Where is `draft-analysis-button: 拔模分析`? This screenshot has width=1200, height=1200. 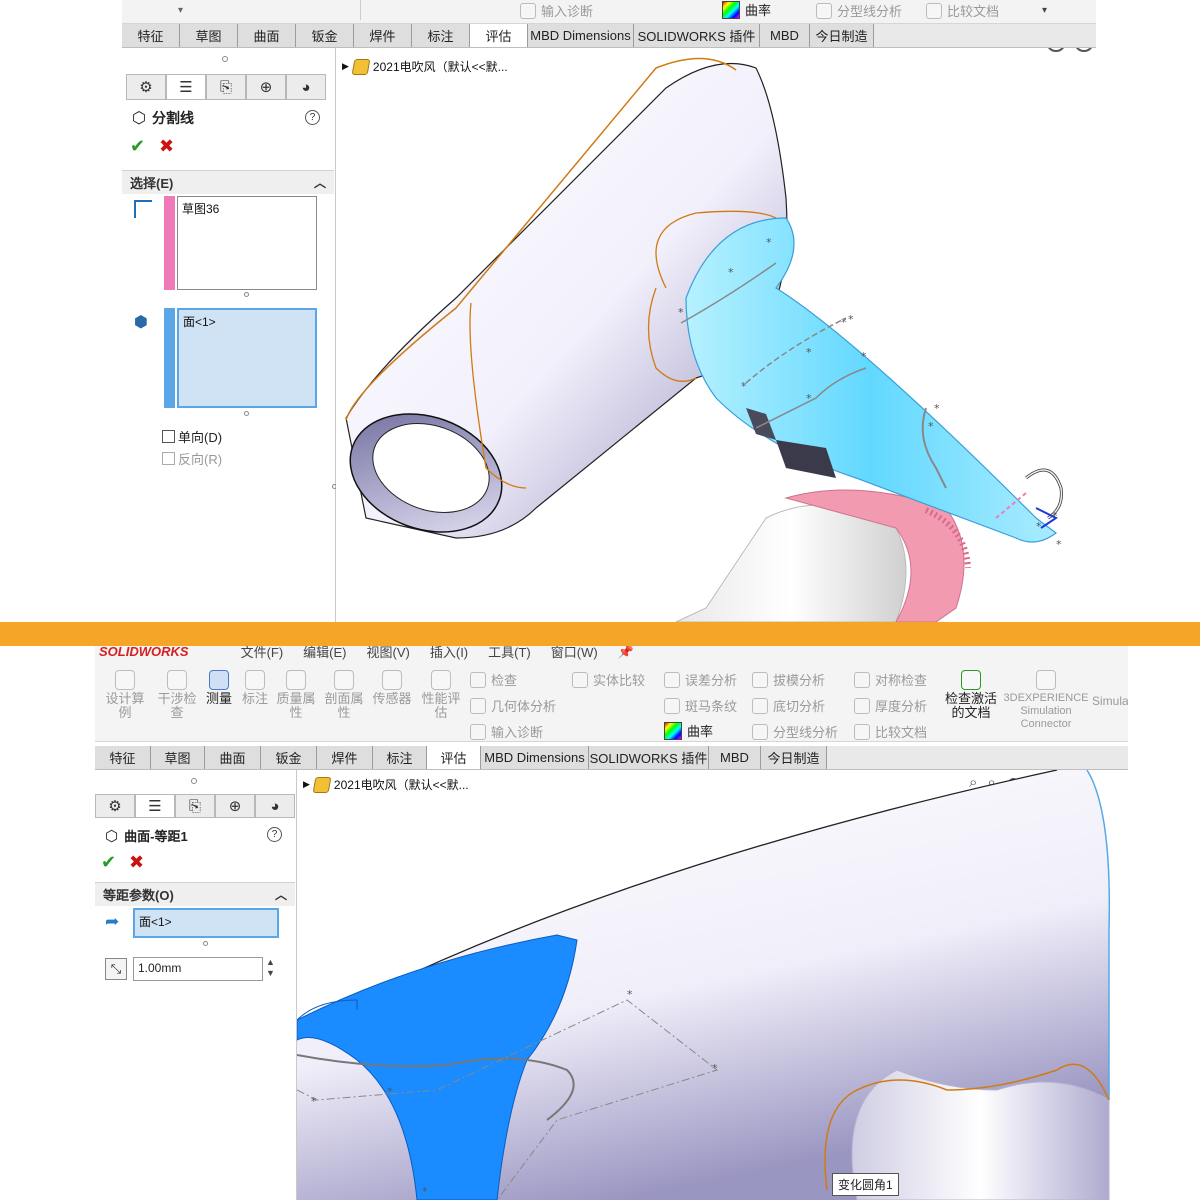 draft-analysis-button: 拔模分析 is located at coordinates (788, 679).